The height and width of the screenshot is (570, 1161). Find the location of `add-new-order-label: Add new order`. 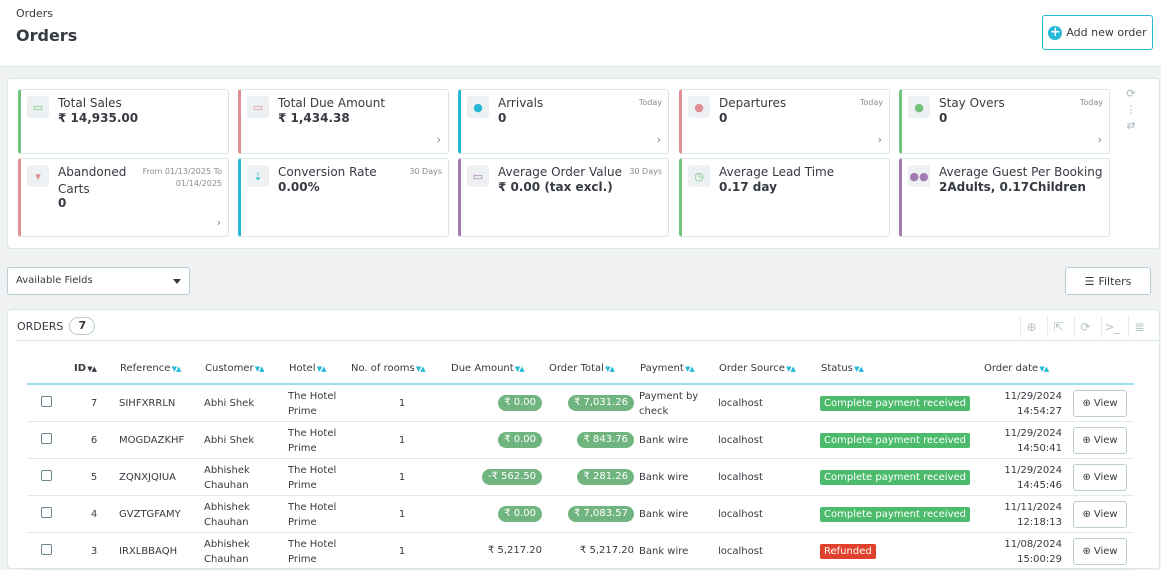

add-new-order-label: Add new order is located at coordinates (1106, 32).